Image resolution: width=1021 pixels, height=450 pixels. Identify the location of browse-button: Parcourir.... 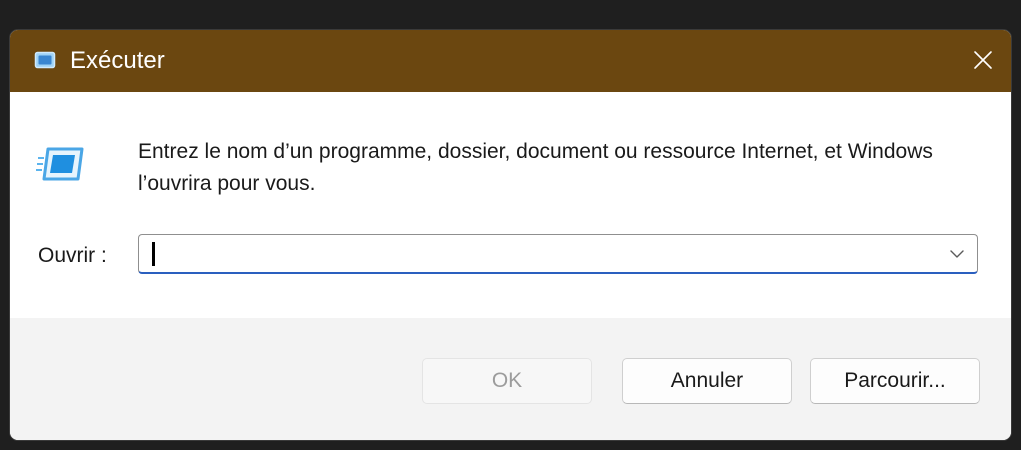
(895, 381).